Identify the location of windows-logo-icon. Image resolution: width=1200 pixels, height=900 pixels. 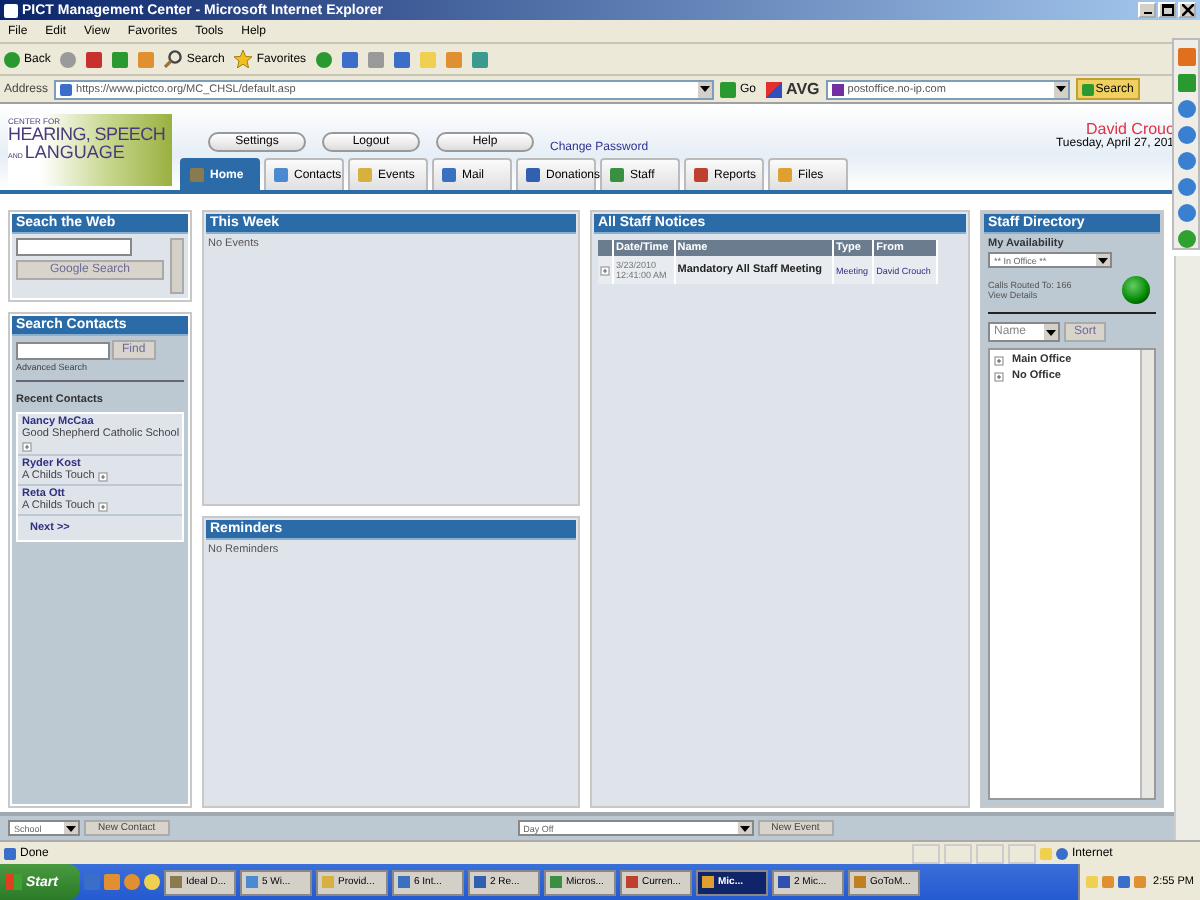
(14, 882).